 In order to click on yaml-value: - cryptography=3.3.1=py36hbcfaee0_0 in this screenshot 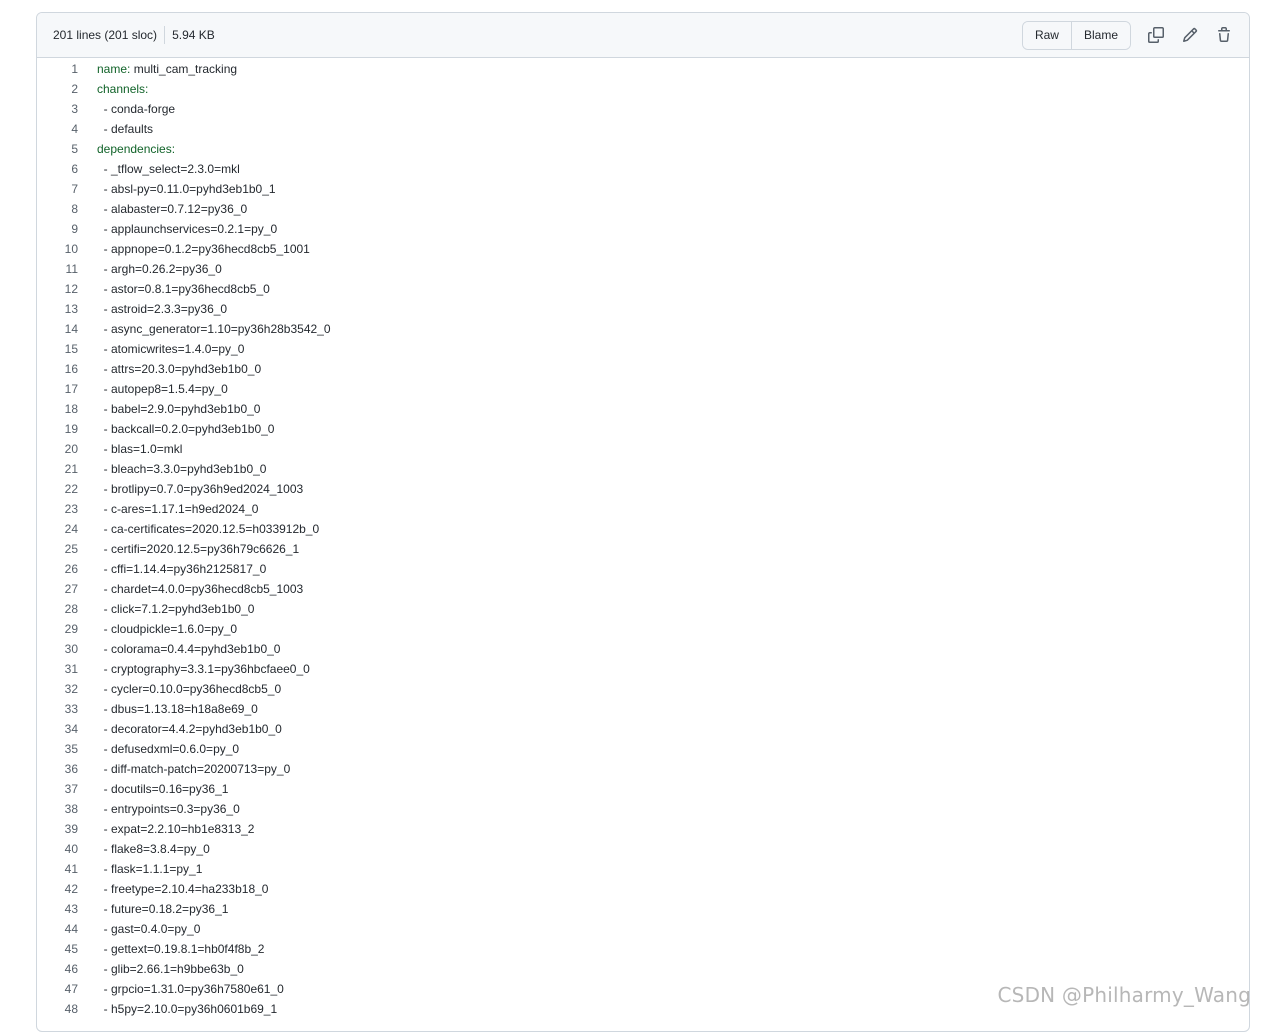, I will do `click(203, 669)`.